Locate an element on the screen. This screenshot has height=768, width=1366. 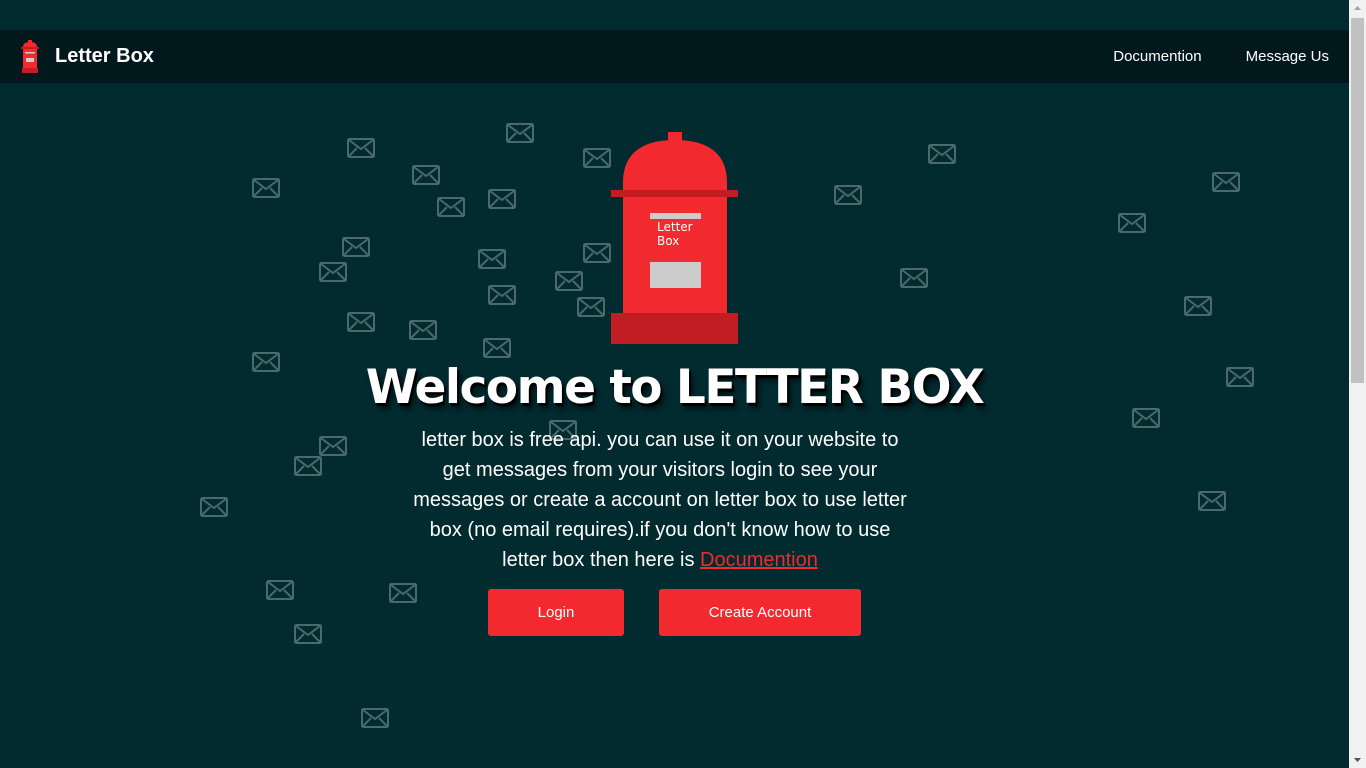
top-strip is located at coordinates (674, 15).